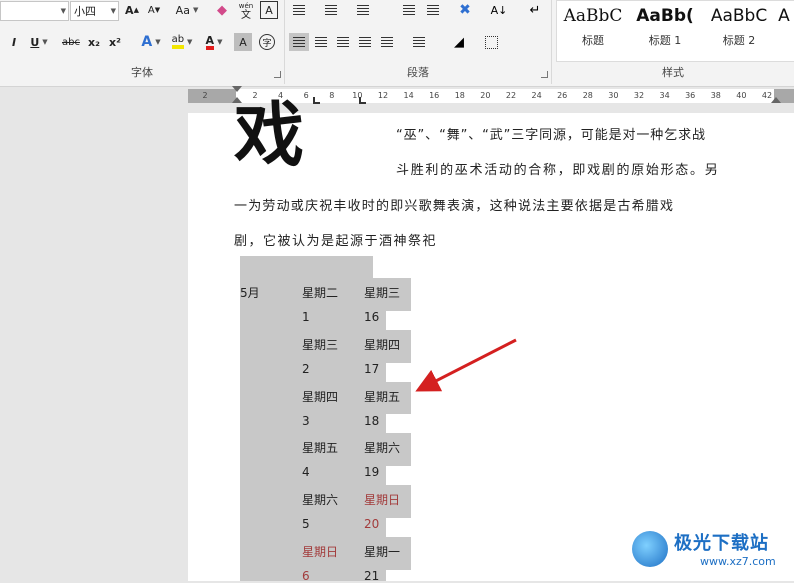 Image resolution: width=794 pixels, height=583 pixels. Describe the element at coordinates (562, 95) in the screenshot. I see `ruler-tick: 26` at that location.